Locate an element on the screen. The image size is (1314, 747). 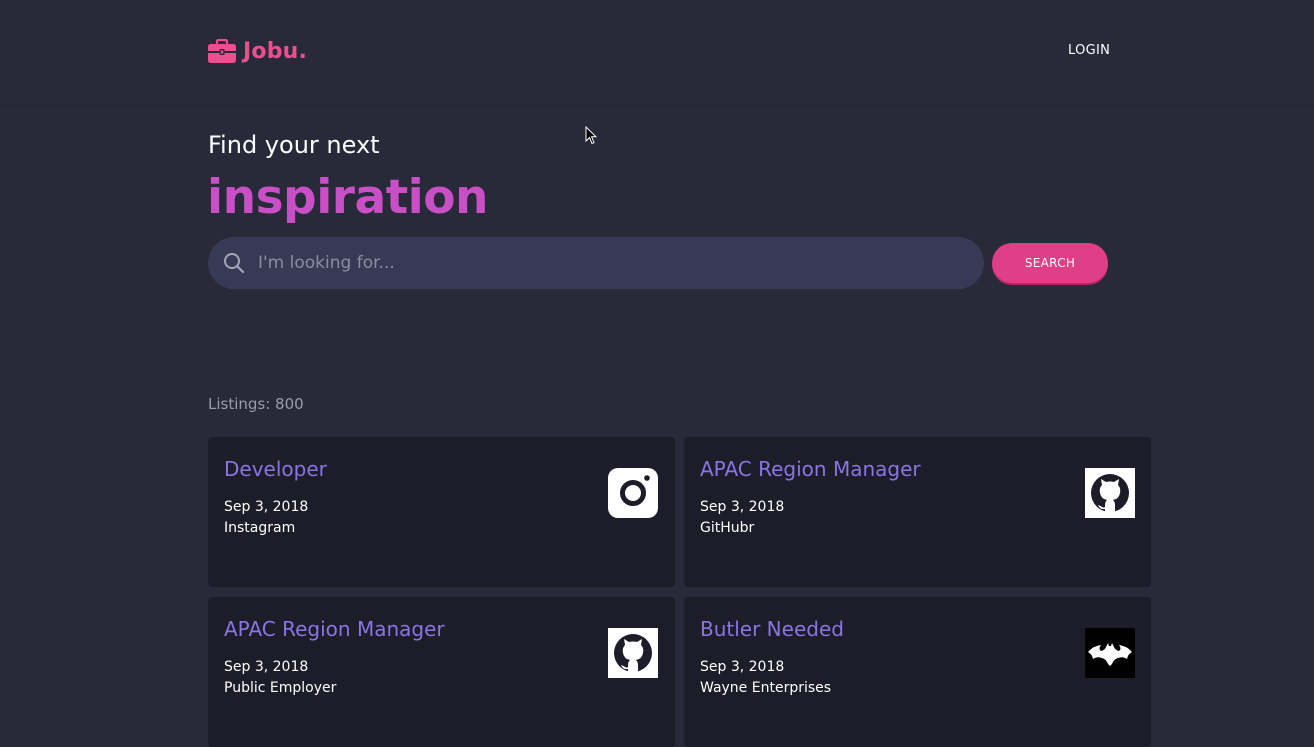
batman-icon is located at coordinates (1110, 653).